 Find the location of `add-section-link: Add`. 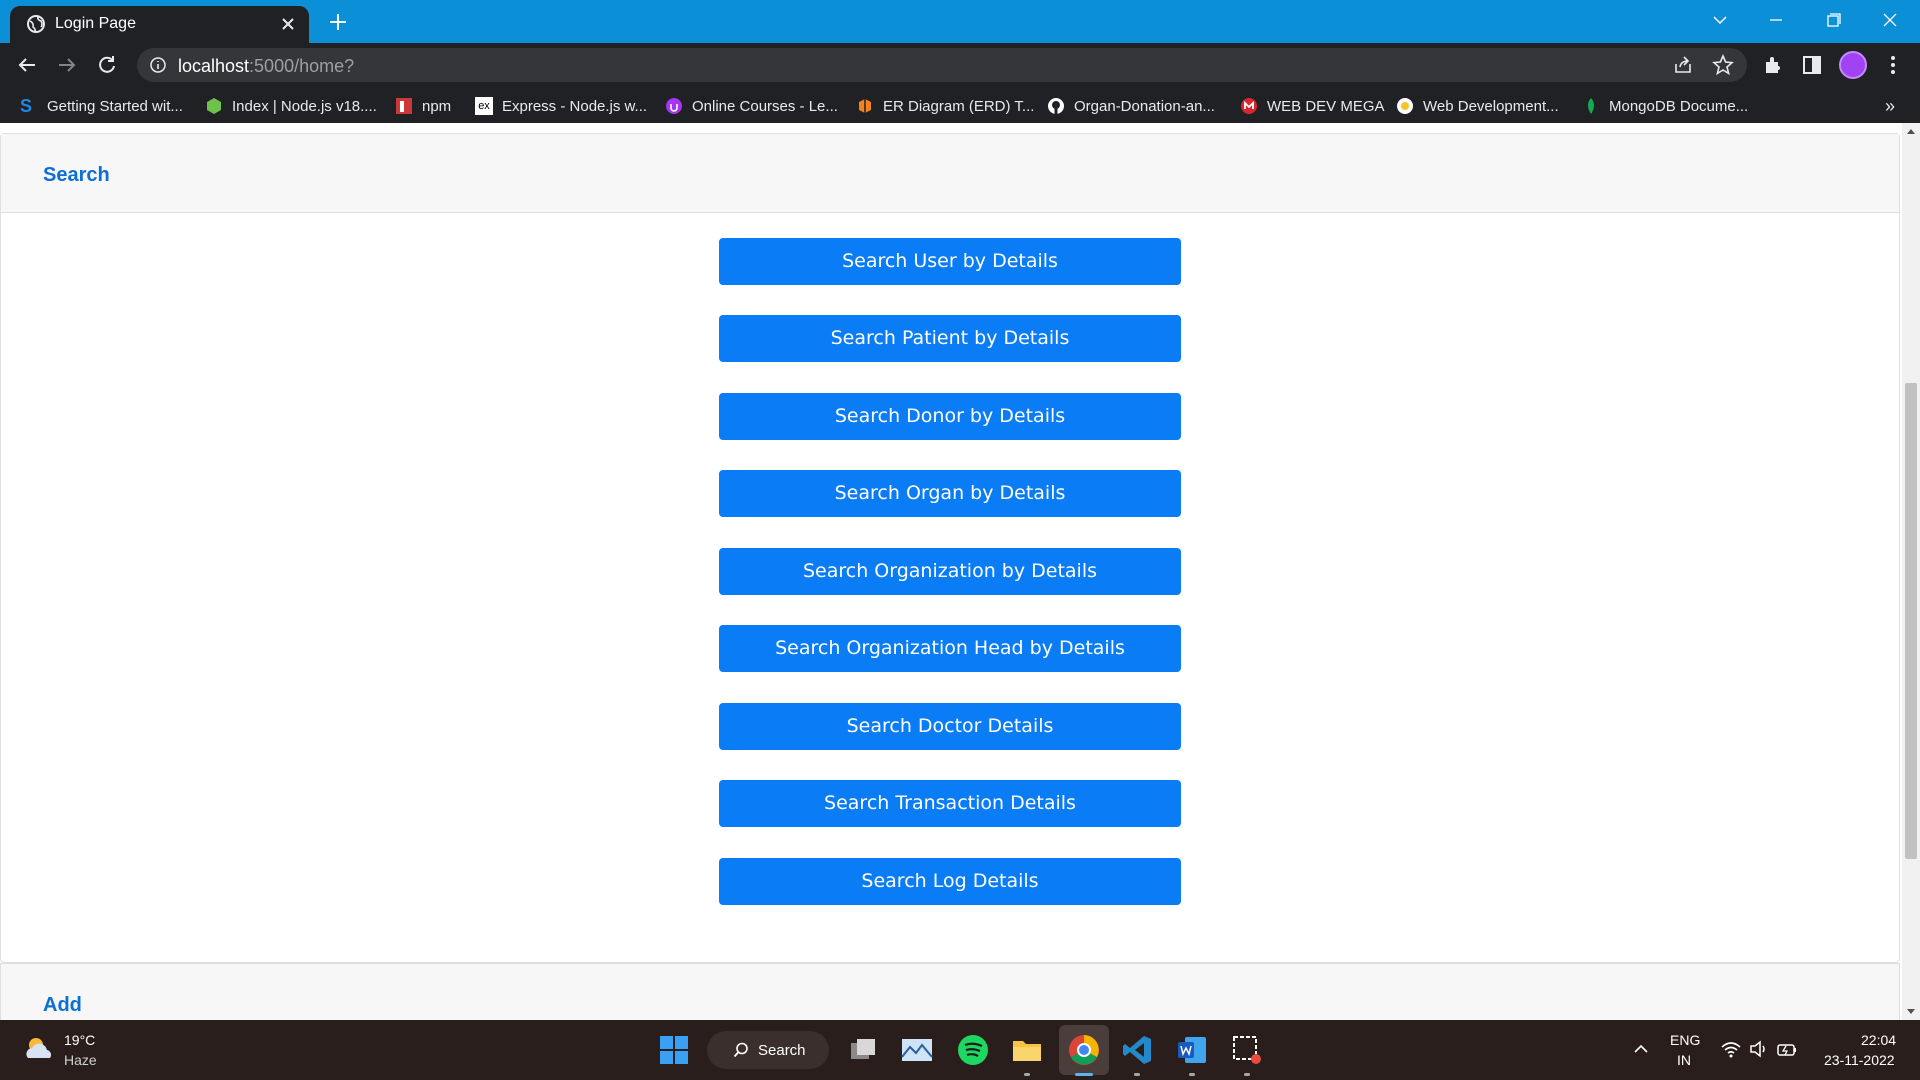

add-section-link: Add is located at coordinates (62, 1005).